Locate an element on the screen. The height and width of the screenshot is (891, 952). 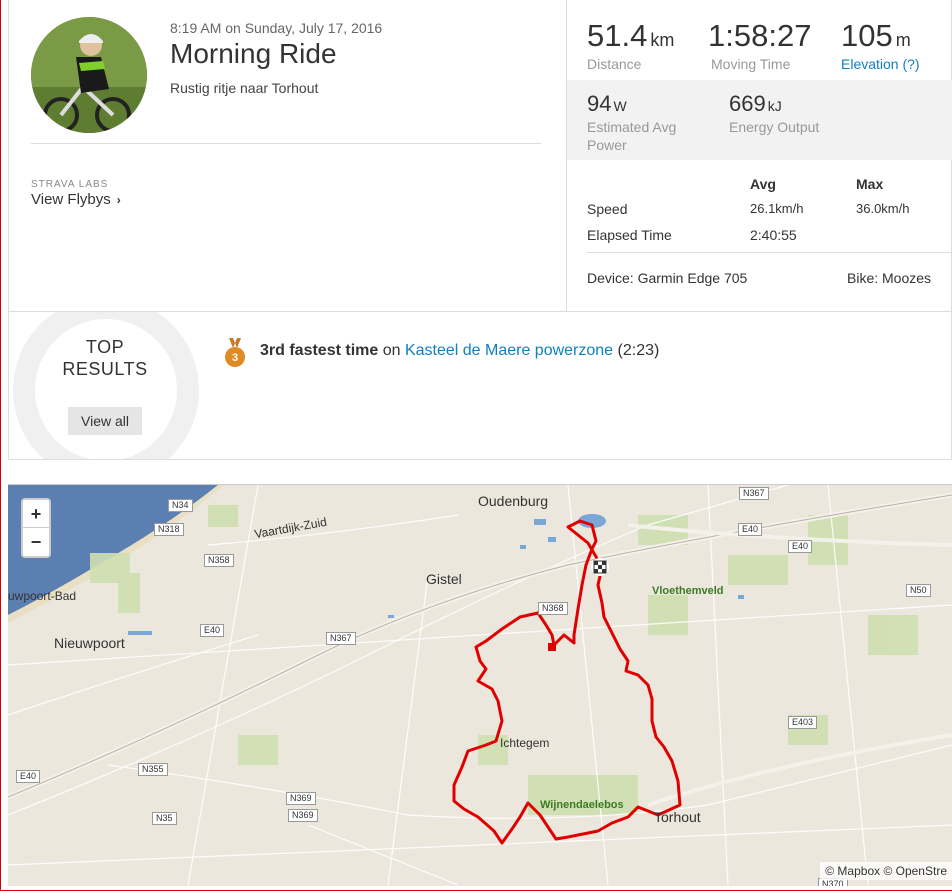
map-attribution: © Mapbox © OpenStre is located at coordinates (886, 871).